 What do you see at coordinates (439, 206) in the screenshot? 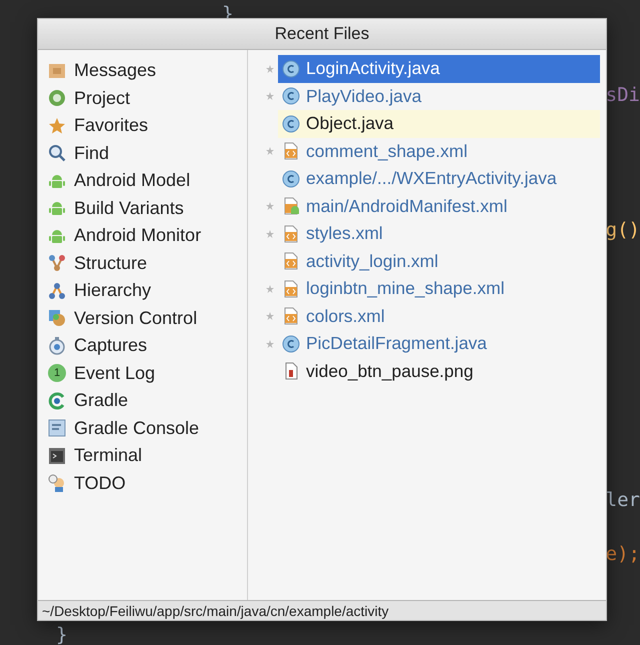
I see `recent-file-item: main/AndroidManifest.xml` at bounding box center [439, 206].